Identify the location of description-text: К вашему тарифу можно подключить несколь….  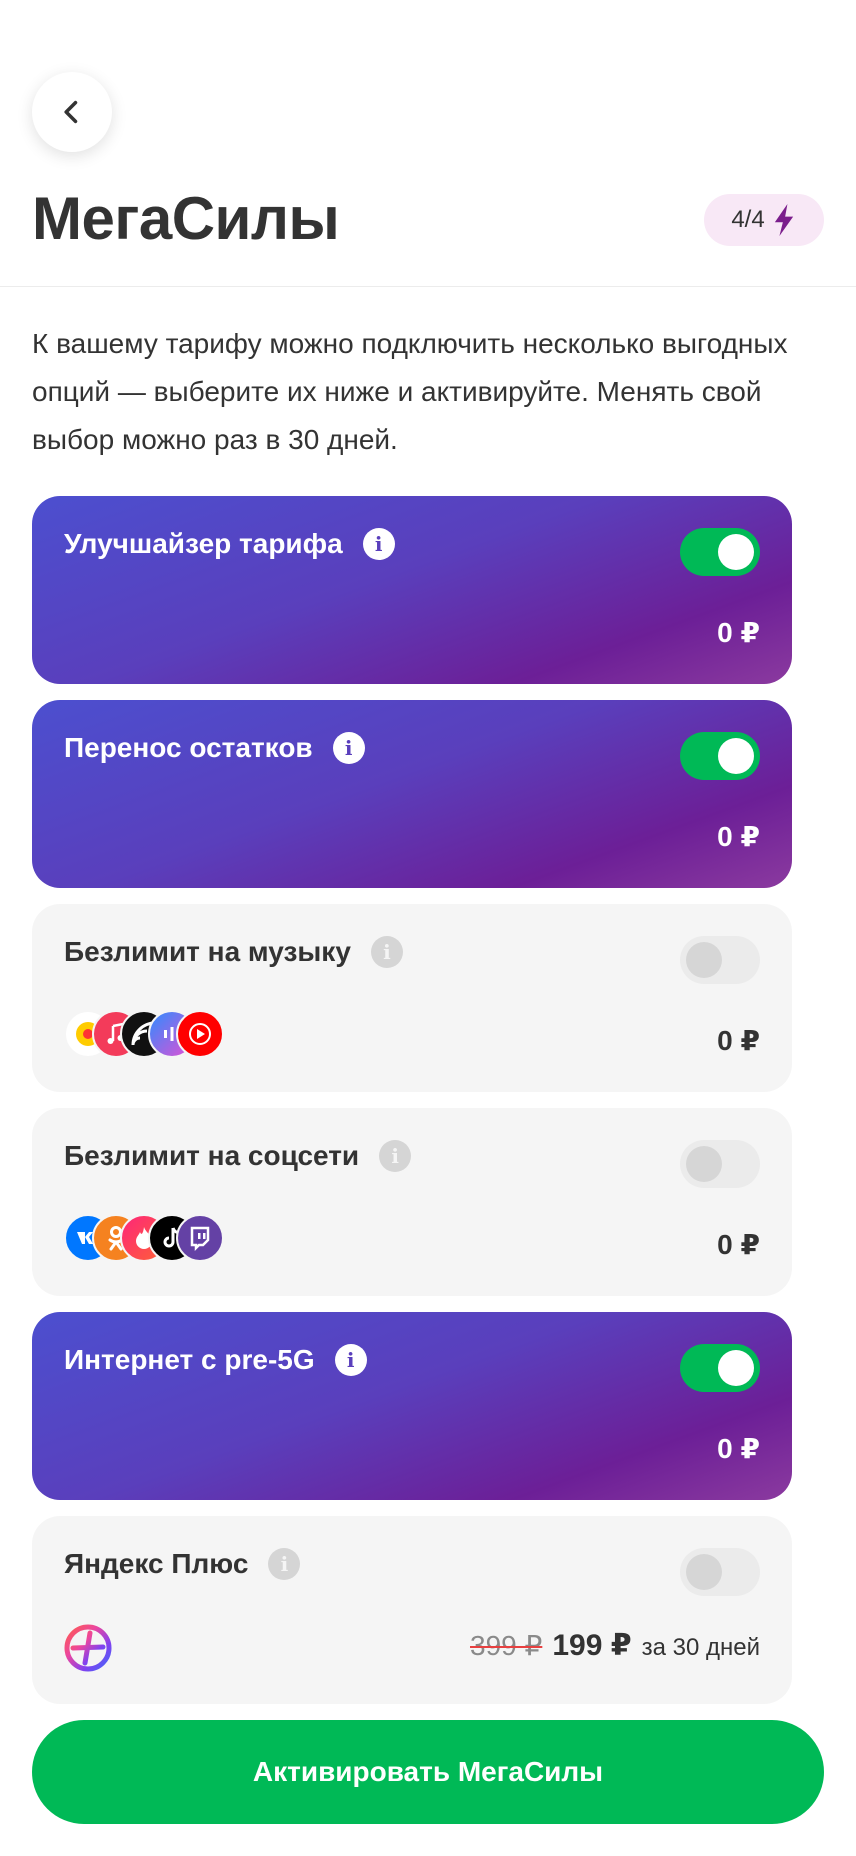
(410, 391).